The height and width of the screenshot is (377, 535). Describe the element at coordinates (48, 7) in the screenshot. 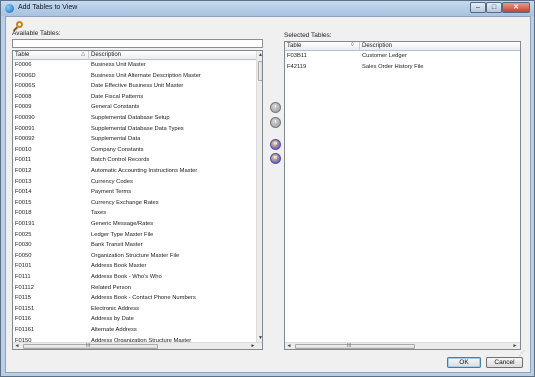

I see `window-title: Add Tables to View` at that location.